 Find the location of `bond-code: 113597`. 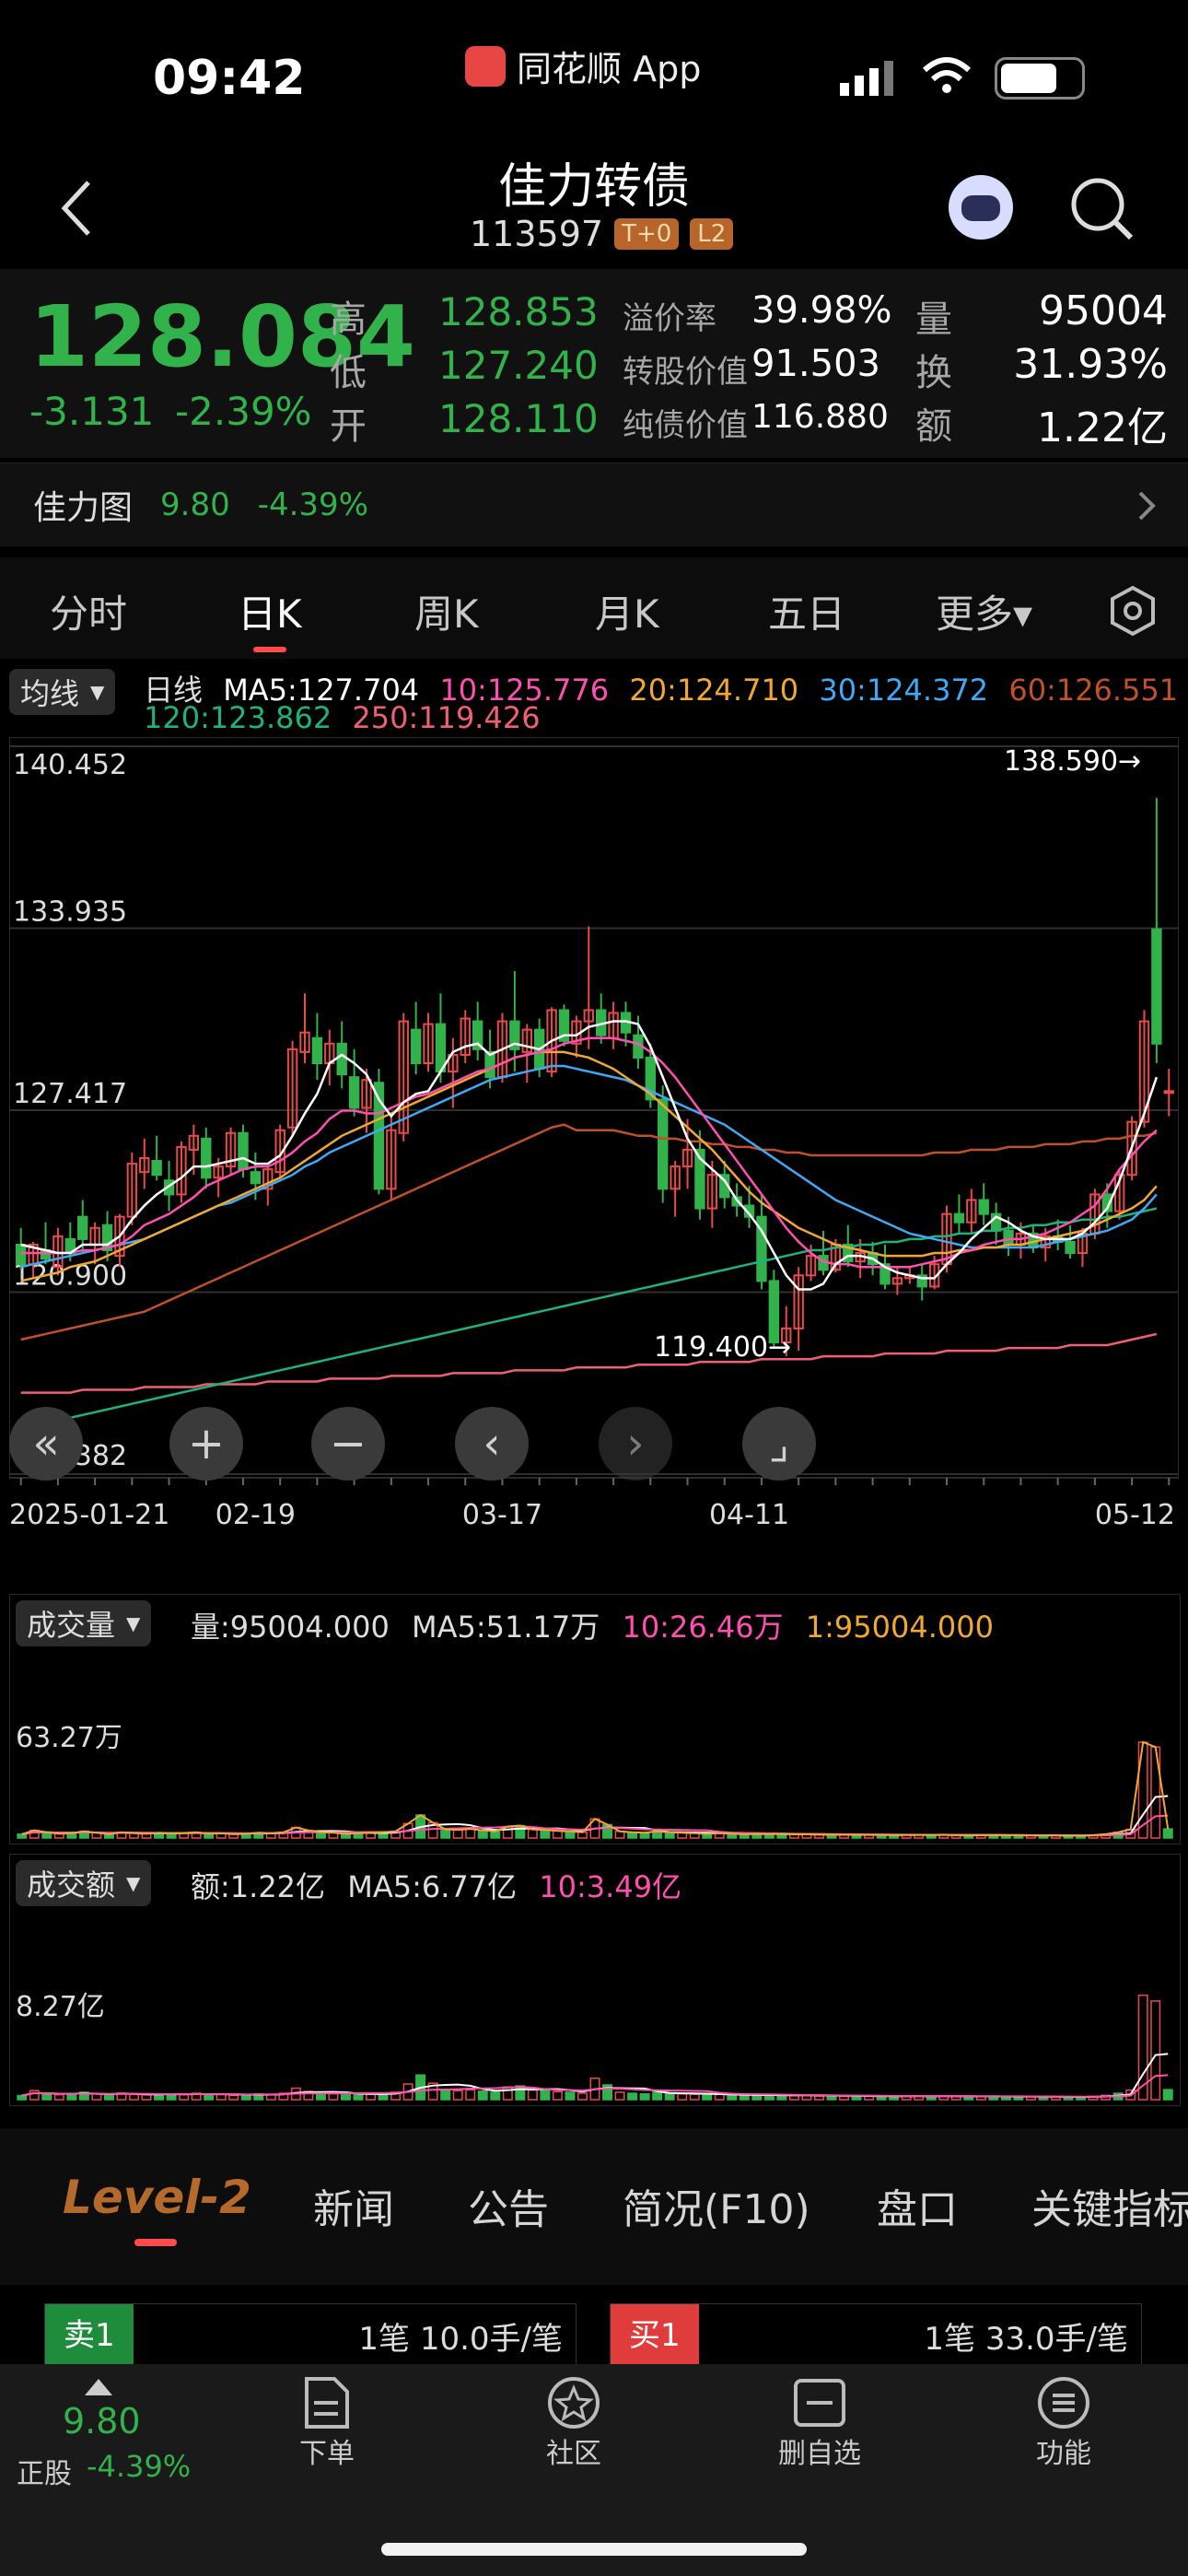

bond-code: 113597 is located at coordinates (537, 234).